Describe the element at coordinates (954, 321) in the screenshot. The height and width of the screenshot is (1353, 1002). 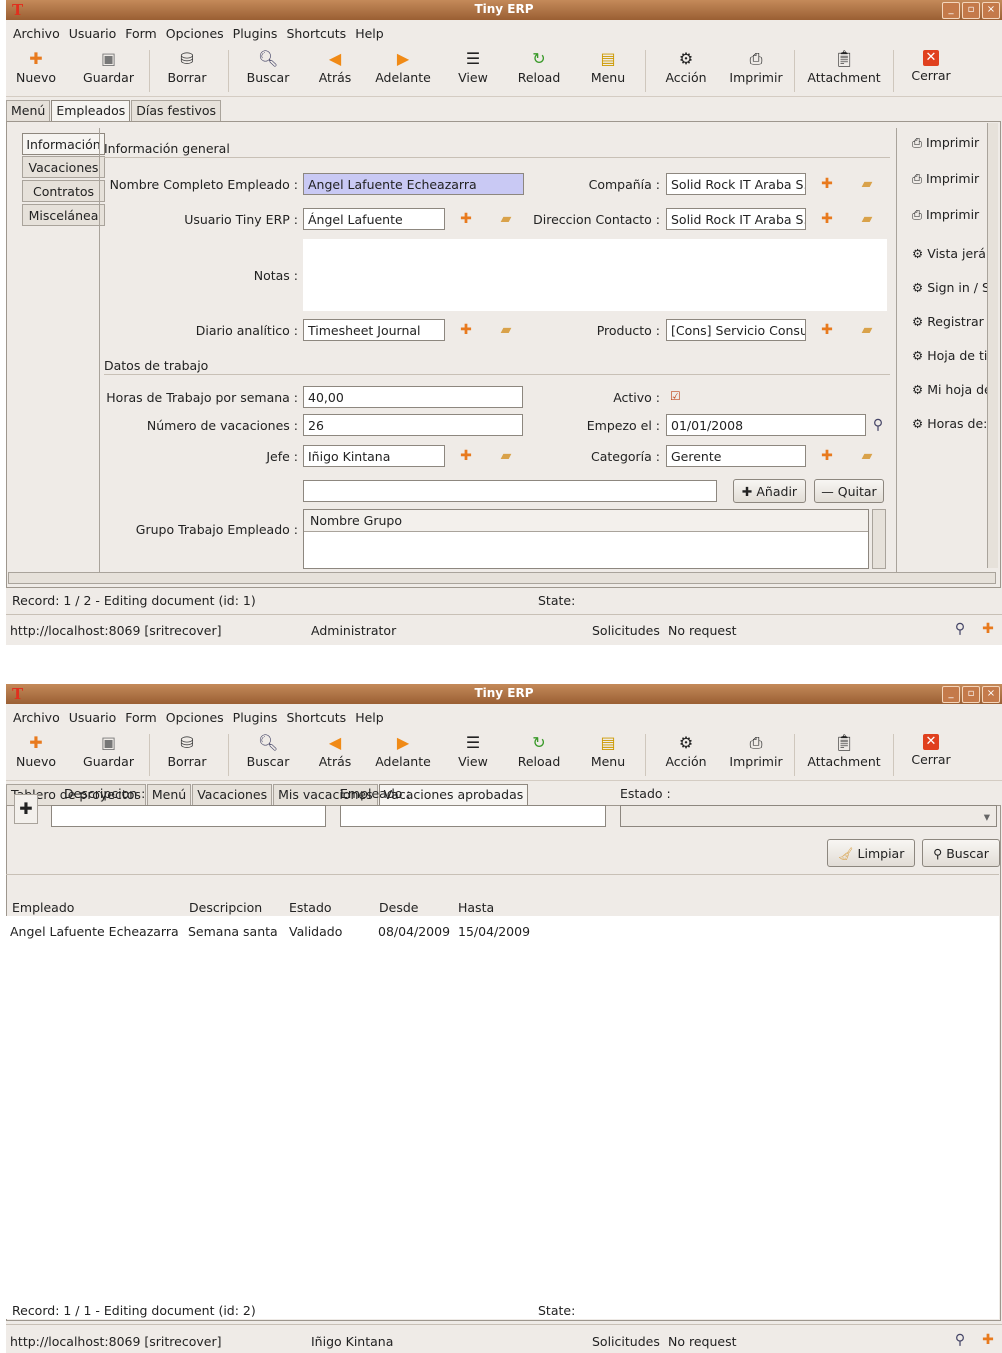
I see `side-action-3: ⚙ Registrar` at that location.